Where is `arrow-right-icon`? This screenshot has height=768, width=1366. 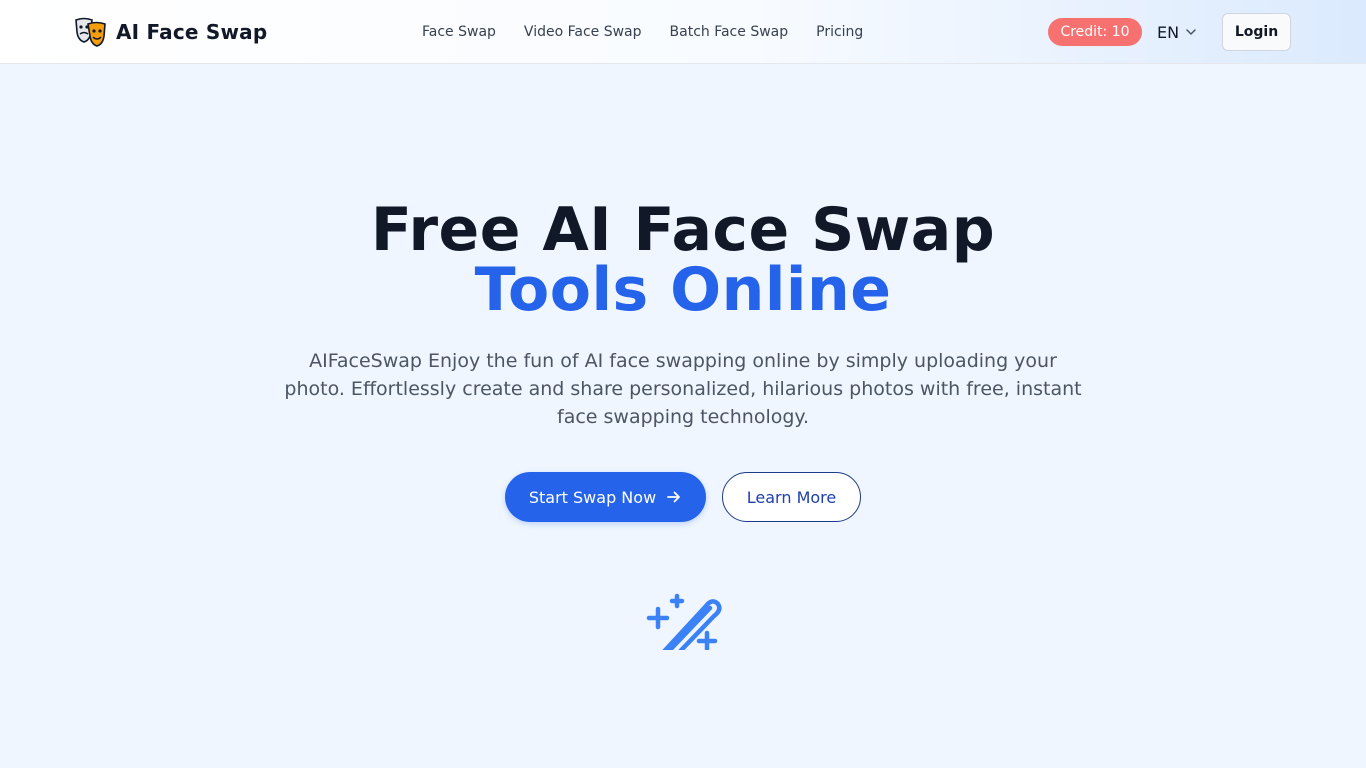
arrow-right-icon is located at coordinates (674, 497).